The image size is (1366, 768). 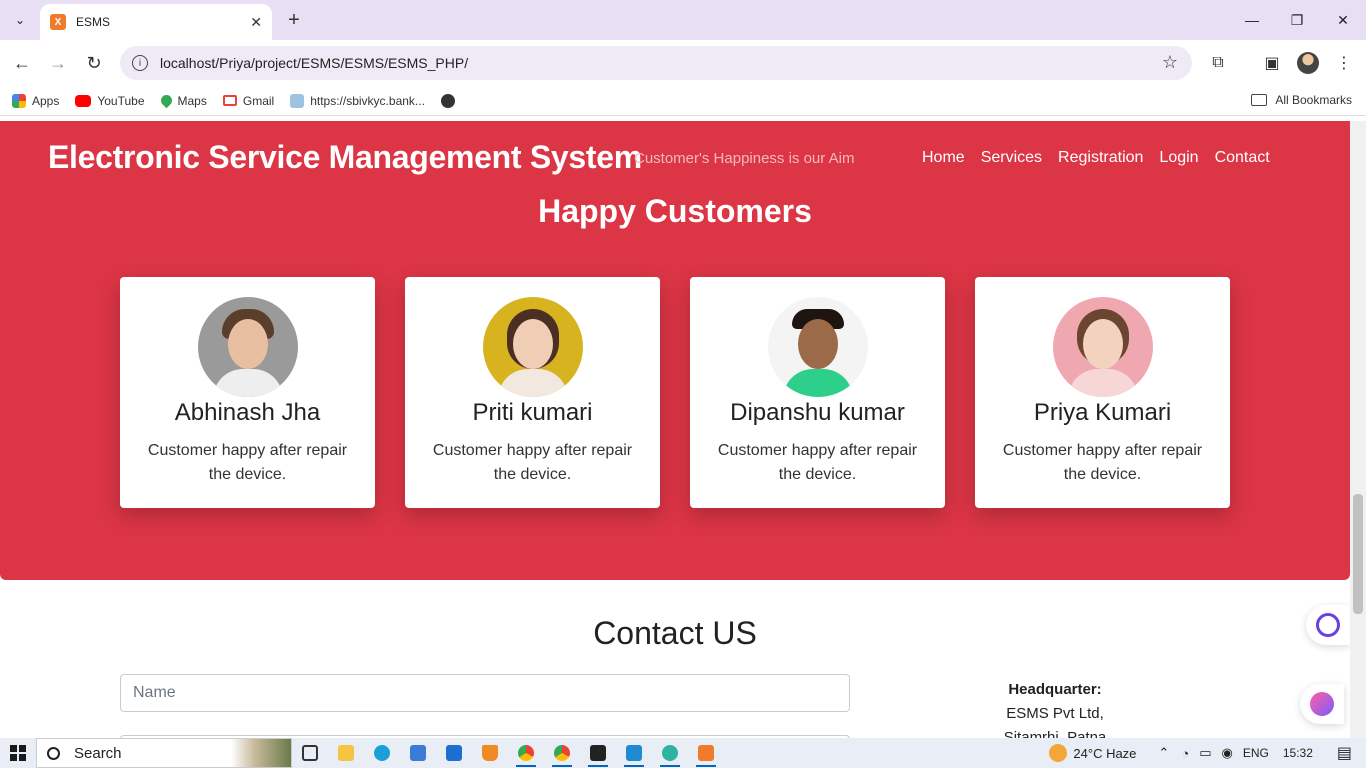 What do you see at coordinates (166, 100) in the screenshot?
I see `maps-pin-icon` at bounding box center [166, 100].